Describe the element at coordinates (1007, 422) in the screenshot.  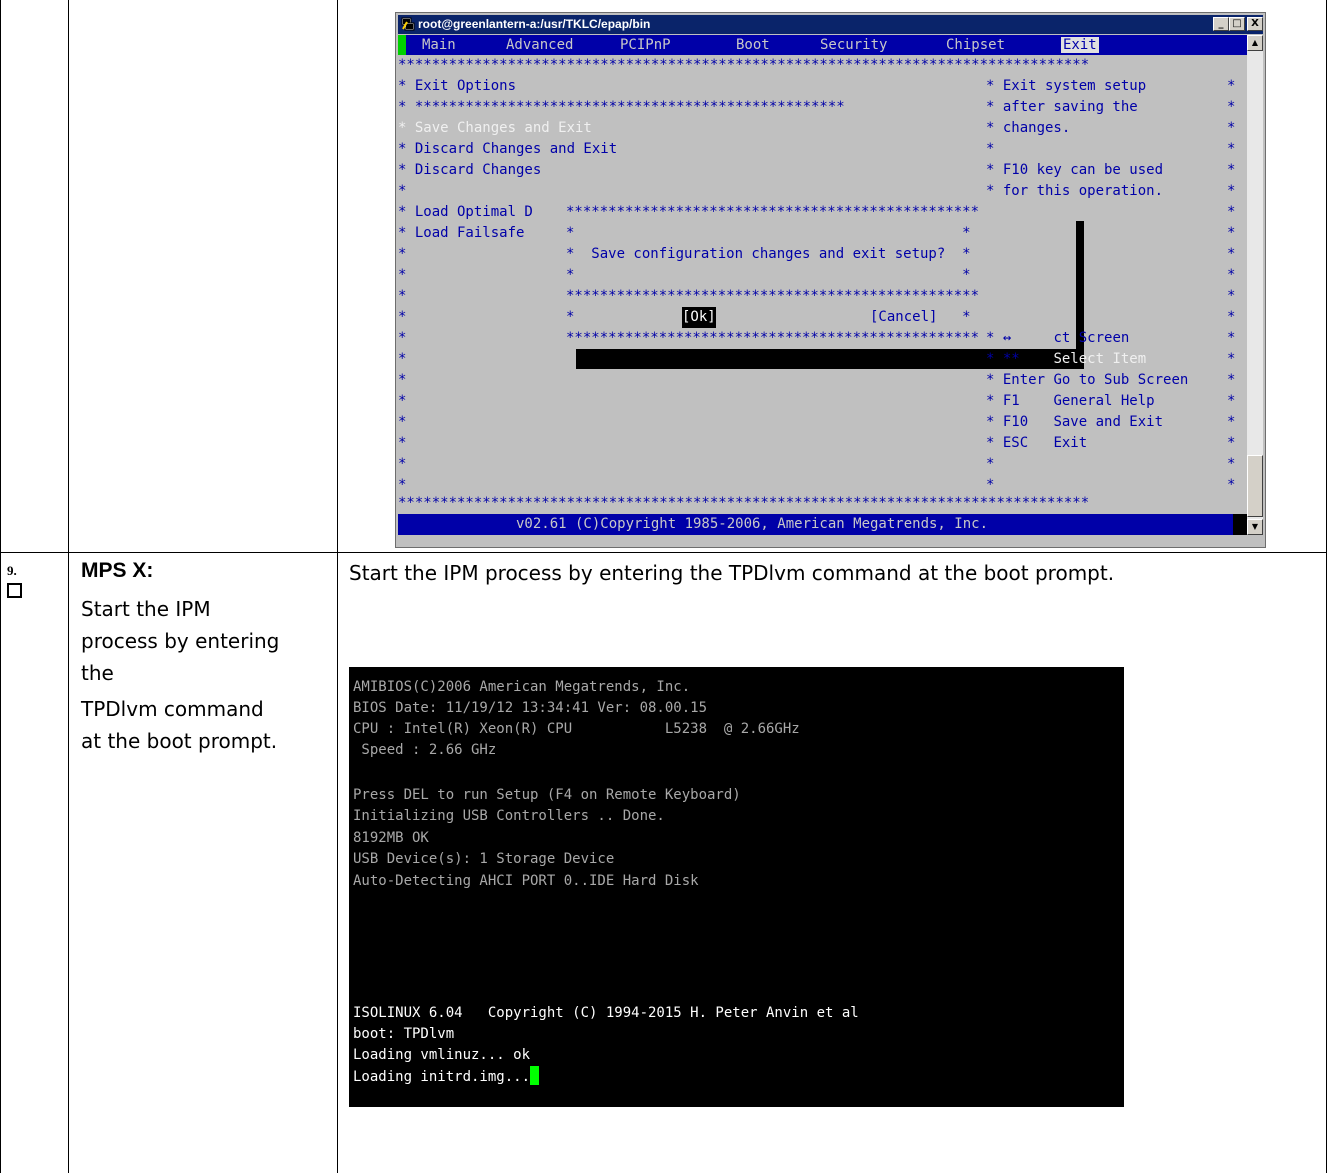
I see `key-help-5-key: * F10` at that location.